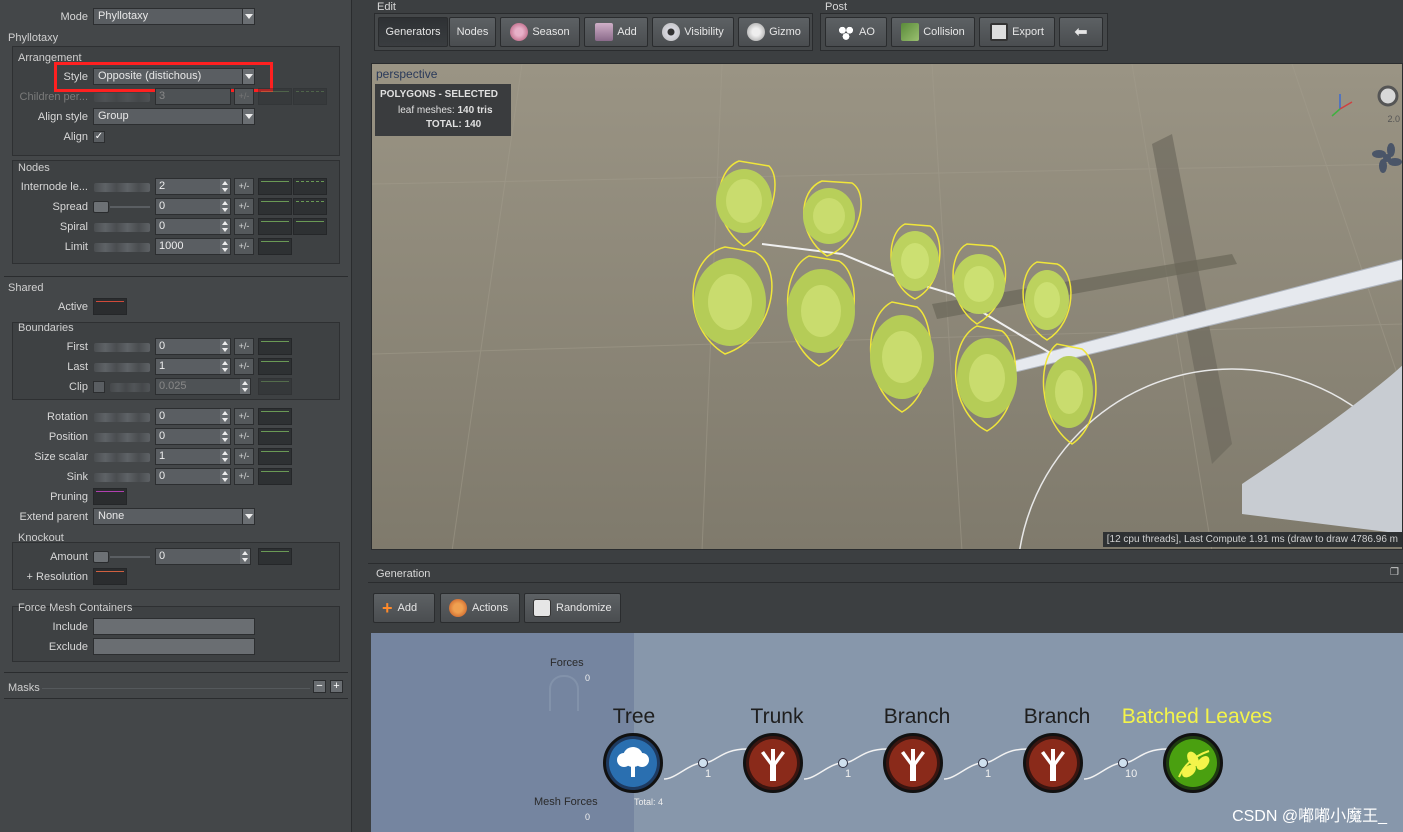 The height and width of the screenshot is (832, 1403). What do you see at coordinates (193, 416) in the screenshot?
I see `rotation-spinbox: 0` at bounding box center [193, 416].